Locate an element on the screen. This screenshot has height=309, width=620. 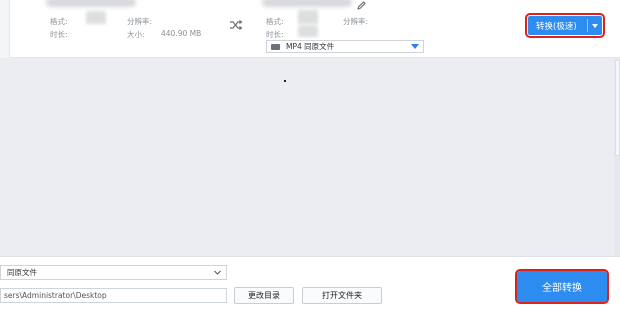
source-size-value: 440.90 MB is located at coordinates (181, 33).